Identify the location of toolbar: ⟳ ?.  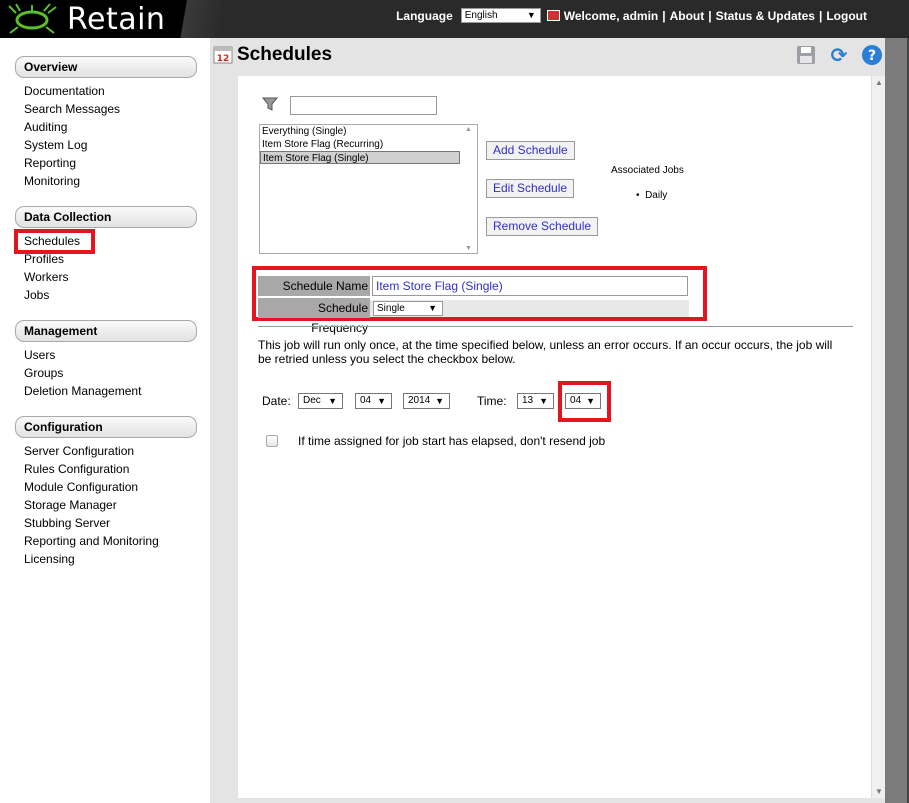
(839, 55).